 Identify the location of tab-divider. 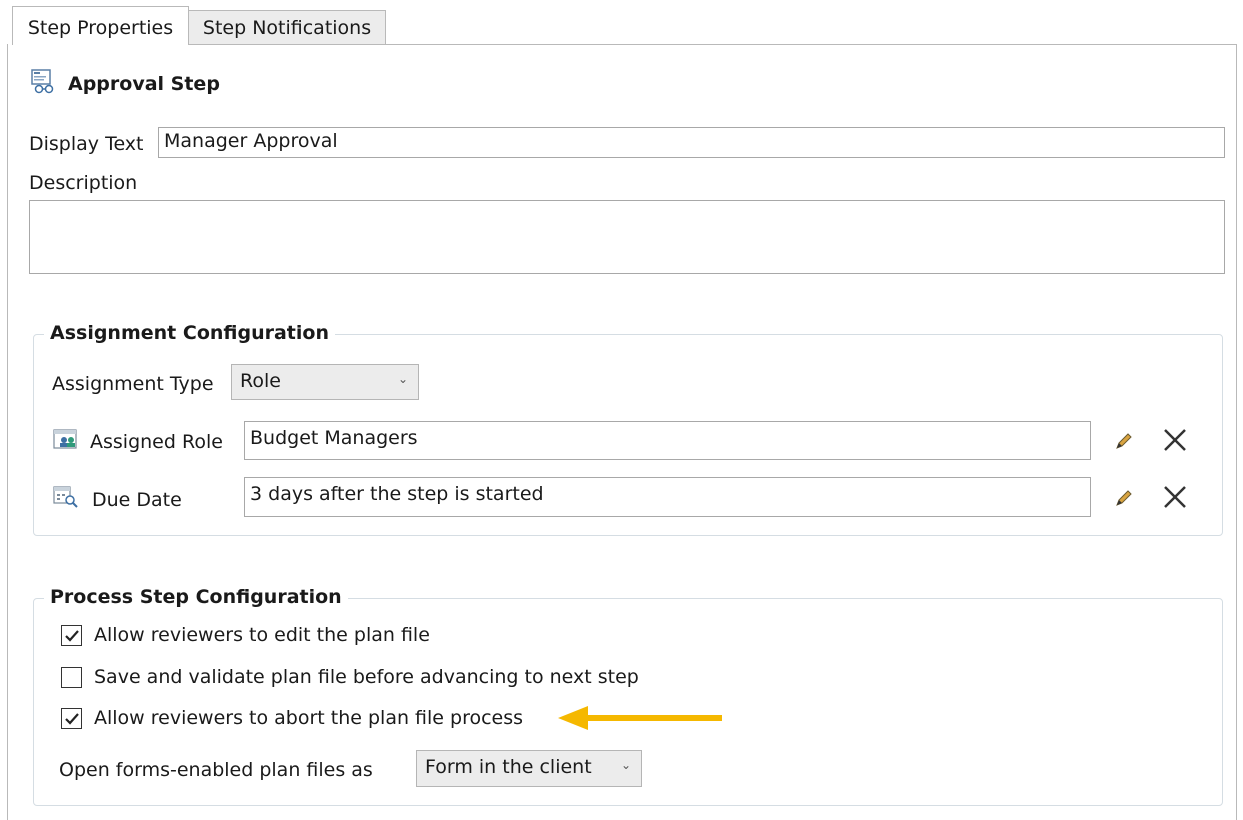
(811, 44).